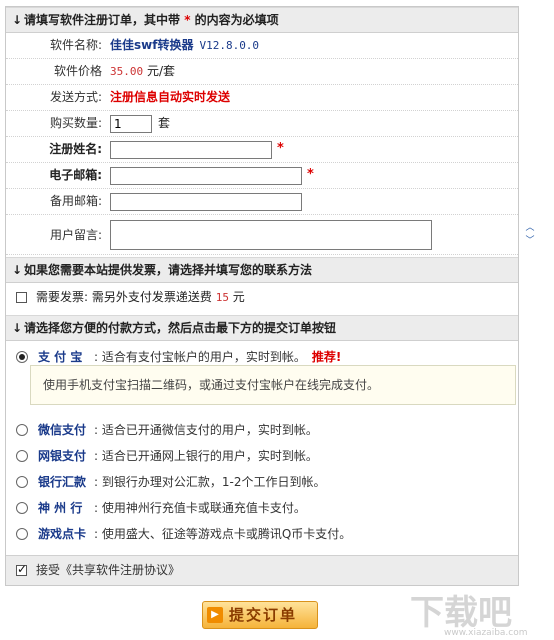 The image size is (554, 640). I want to click on price-unit: 元/套, so click(160, 71).